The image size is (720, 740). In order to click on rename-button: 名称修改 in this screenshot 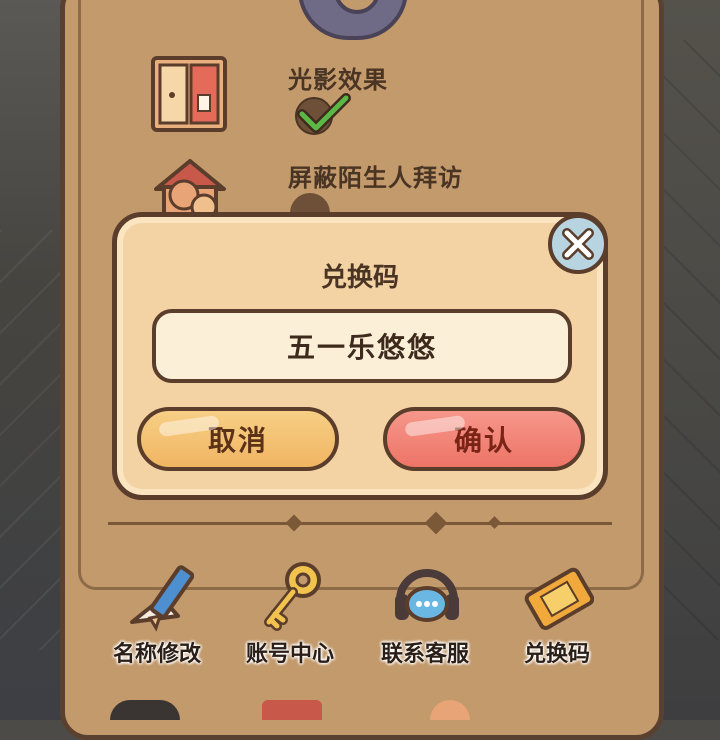, I will do `click(157, 615)`.